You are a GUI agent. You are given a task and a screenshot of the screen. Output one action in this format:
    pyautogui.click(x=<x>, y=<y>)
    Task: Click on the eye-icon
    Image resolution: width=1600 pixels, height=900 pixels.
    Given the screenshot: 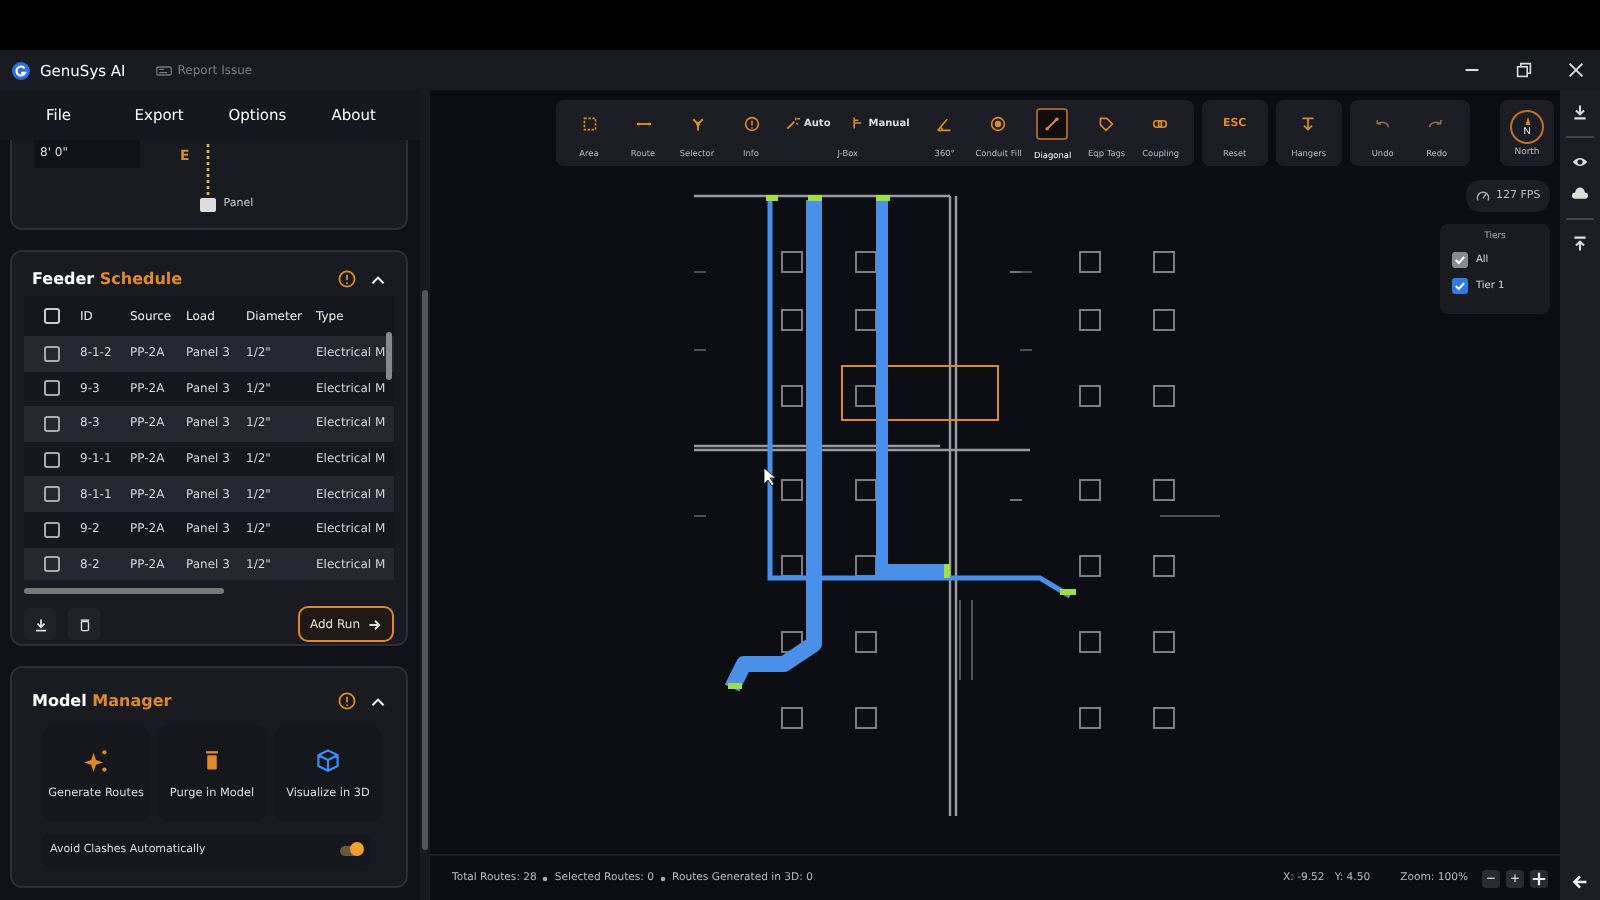 What is the action you would take?
    pyautogui.click(x=1580, y=162)
    